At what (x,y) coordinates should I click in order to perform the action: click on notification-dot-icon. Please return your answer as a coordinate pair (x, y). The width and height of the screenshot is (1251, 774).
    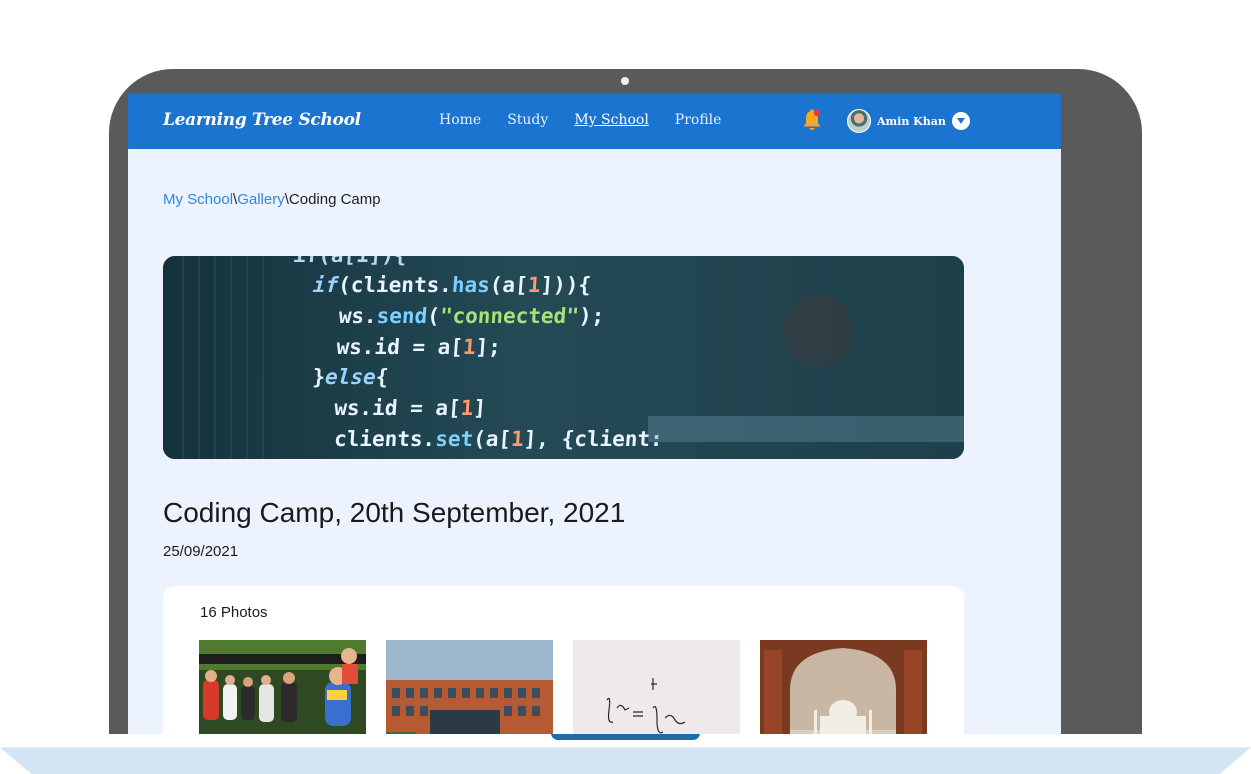
    Looking at the image, I should click on (817, 113).